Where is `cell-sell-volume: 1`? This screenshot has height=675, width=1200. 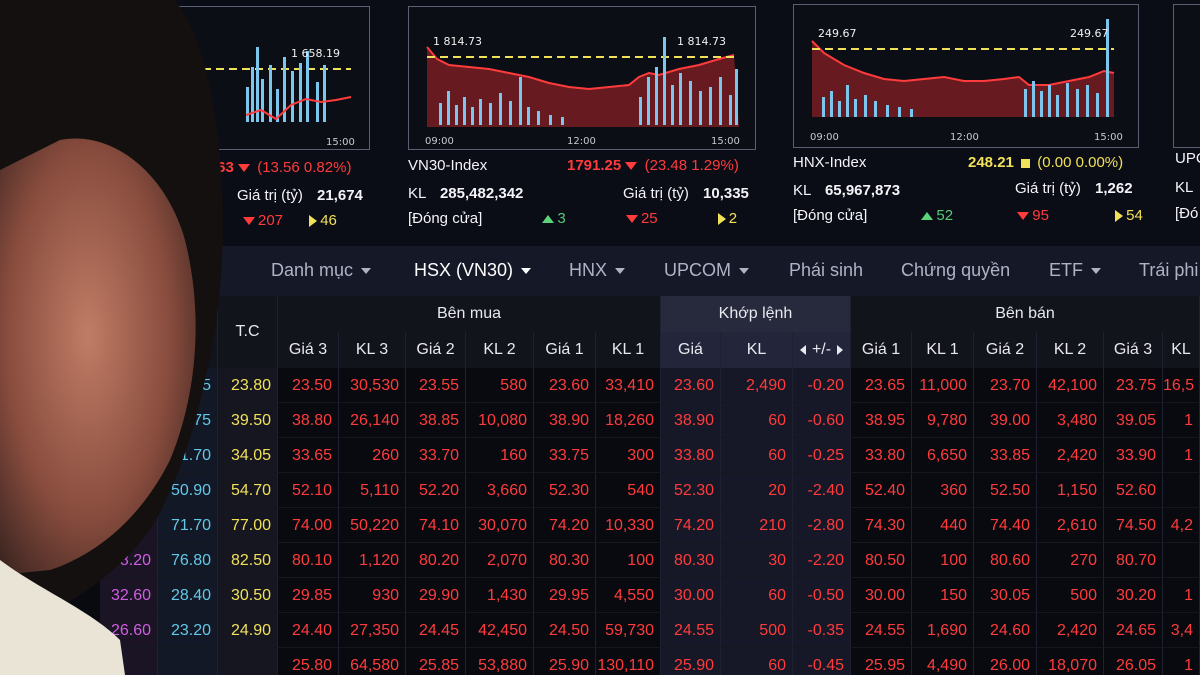 cell-sell-volume: 1 is located at coordinates (1181, 595).